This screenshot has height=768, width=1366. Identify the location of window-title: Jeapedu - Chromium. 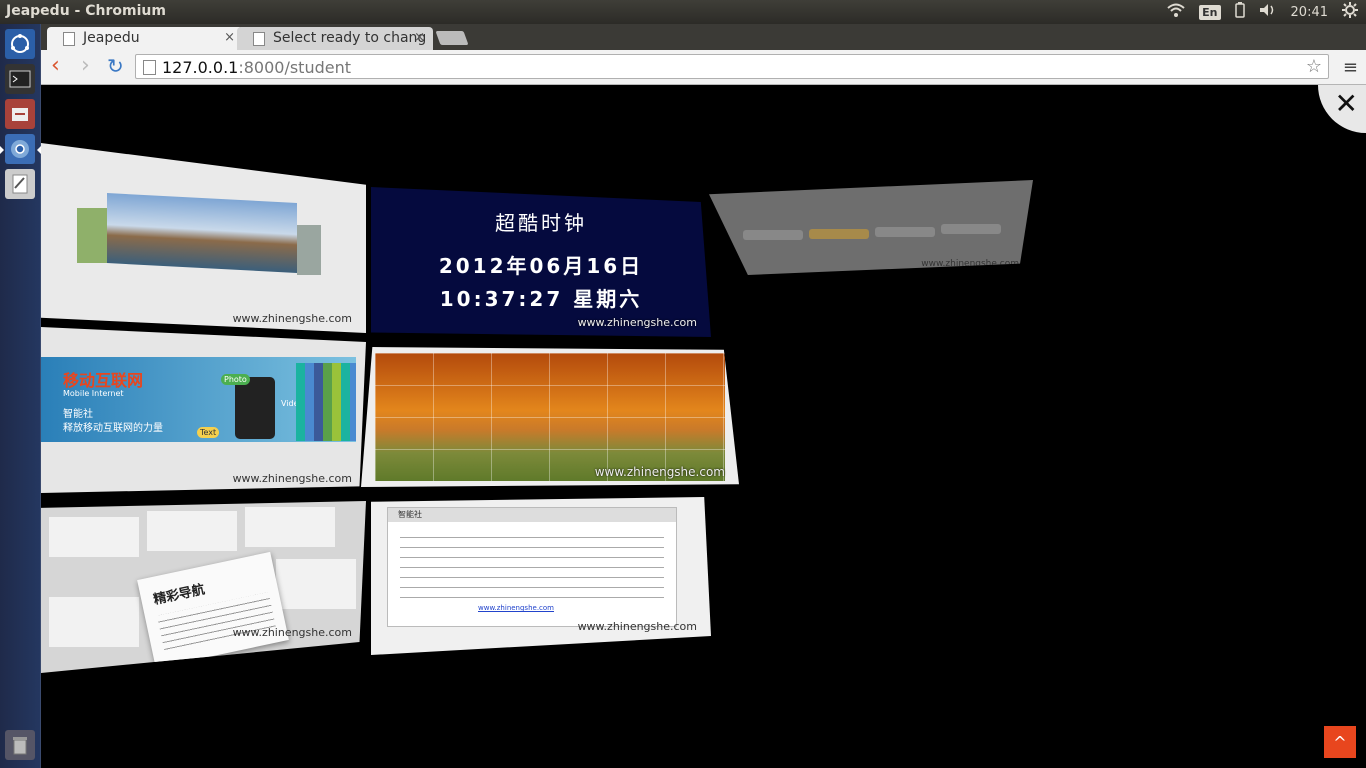
(86, 11).